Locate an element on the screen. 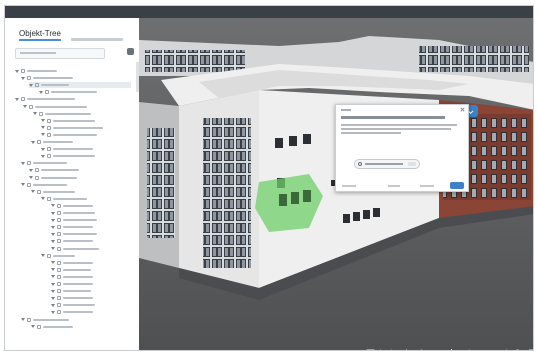 The image size is (538, 355). section-icon is located at coordinates (370, 349).